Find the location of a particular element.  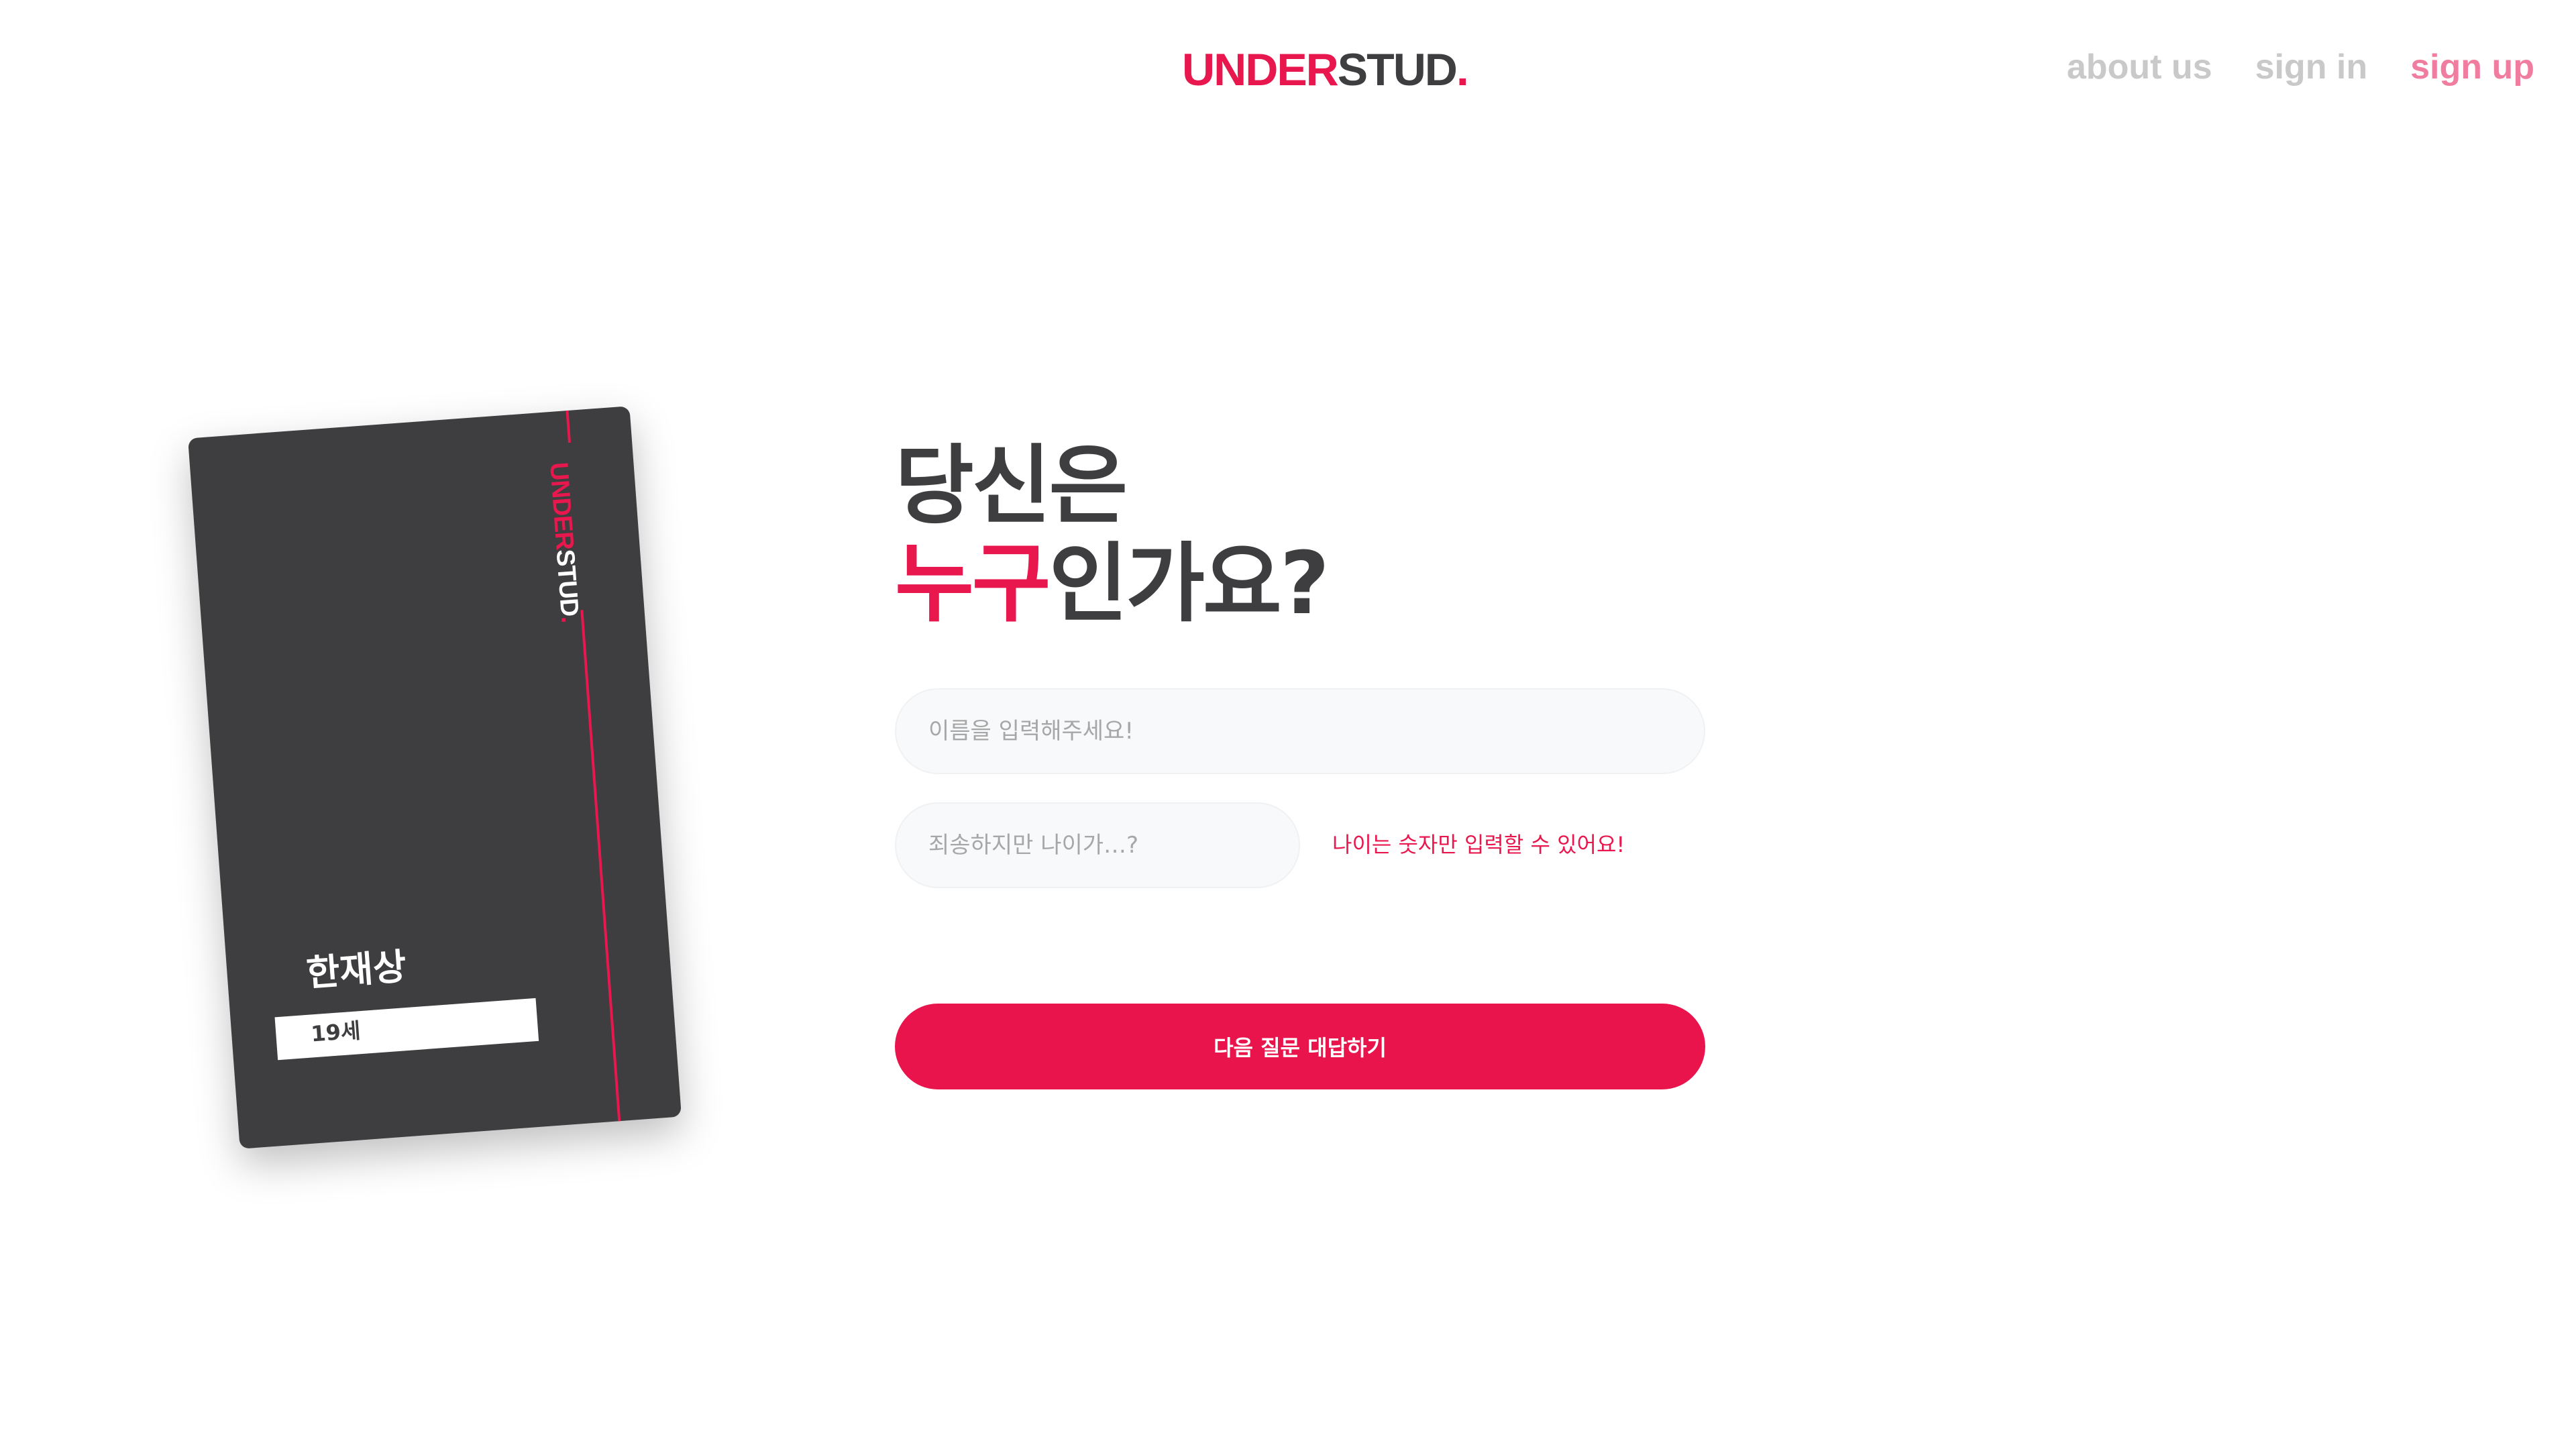

card-age: 19세 is located at coordinates (336, 1032).